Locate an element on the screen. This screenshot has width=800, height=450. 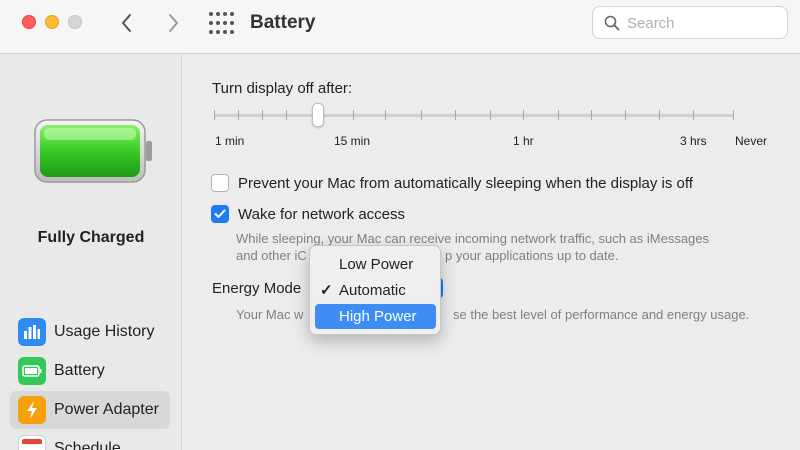
sidebar-item-label: Power Adapter is located at coordinates (106, 409).